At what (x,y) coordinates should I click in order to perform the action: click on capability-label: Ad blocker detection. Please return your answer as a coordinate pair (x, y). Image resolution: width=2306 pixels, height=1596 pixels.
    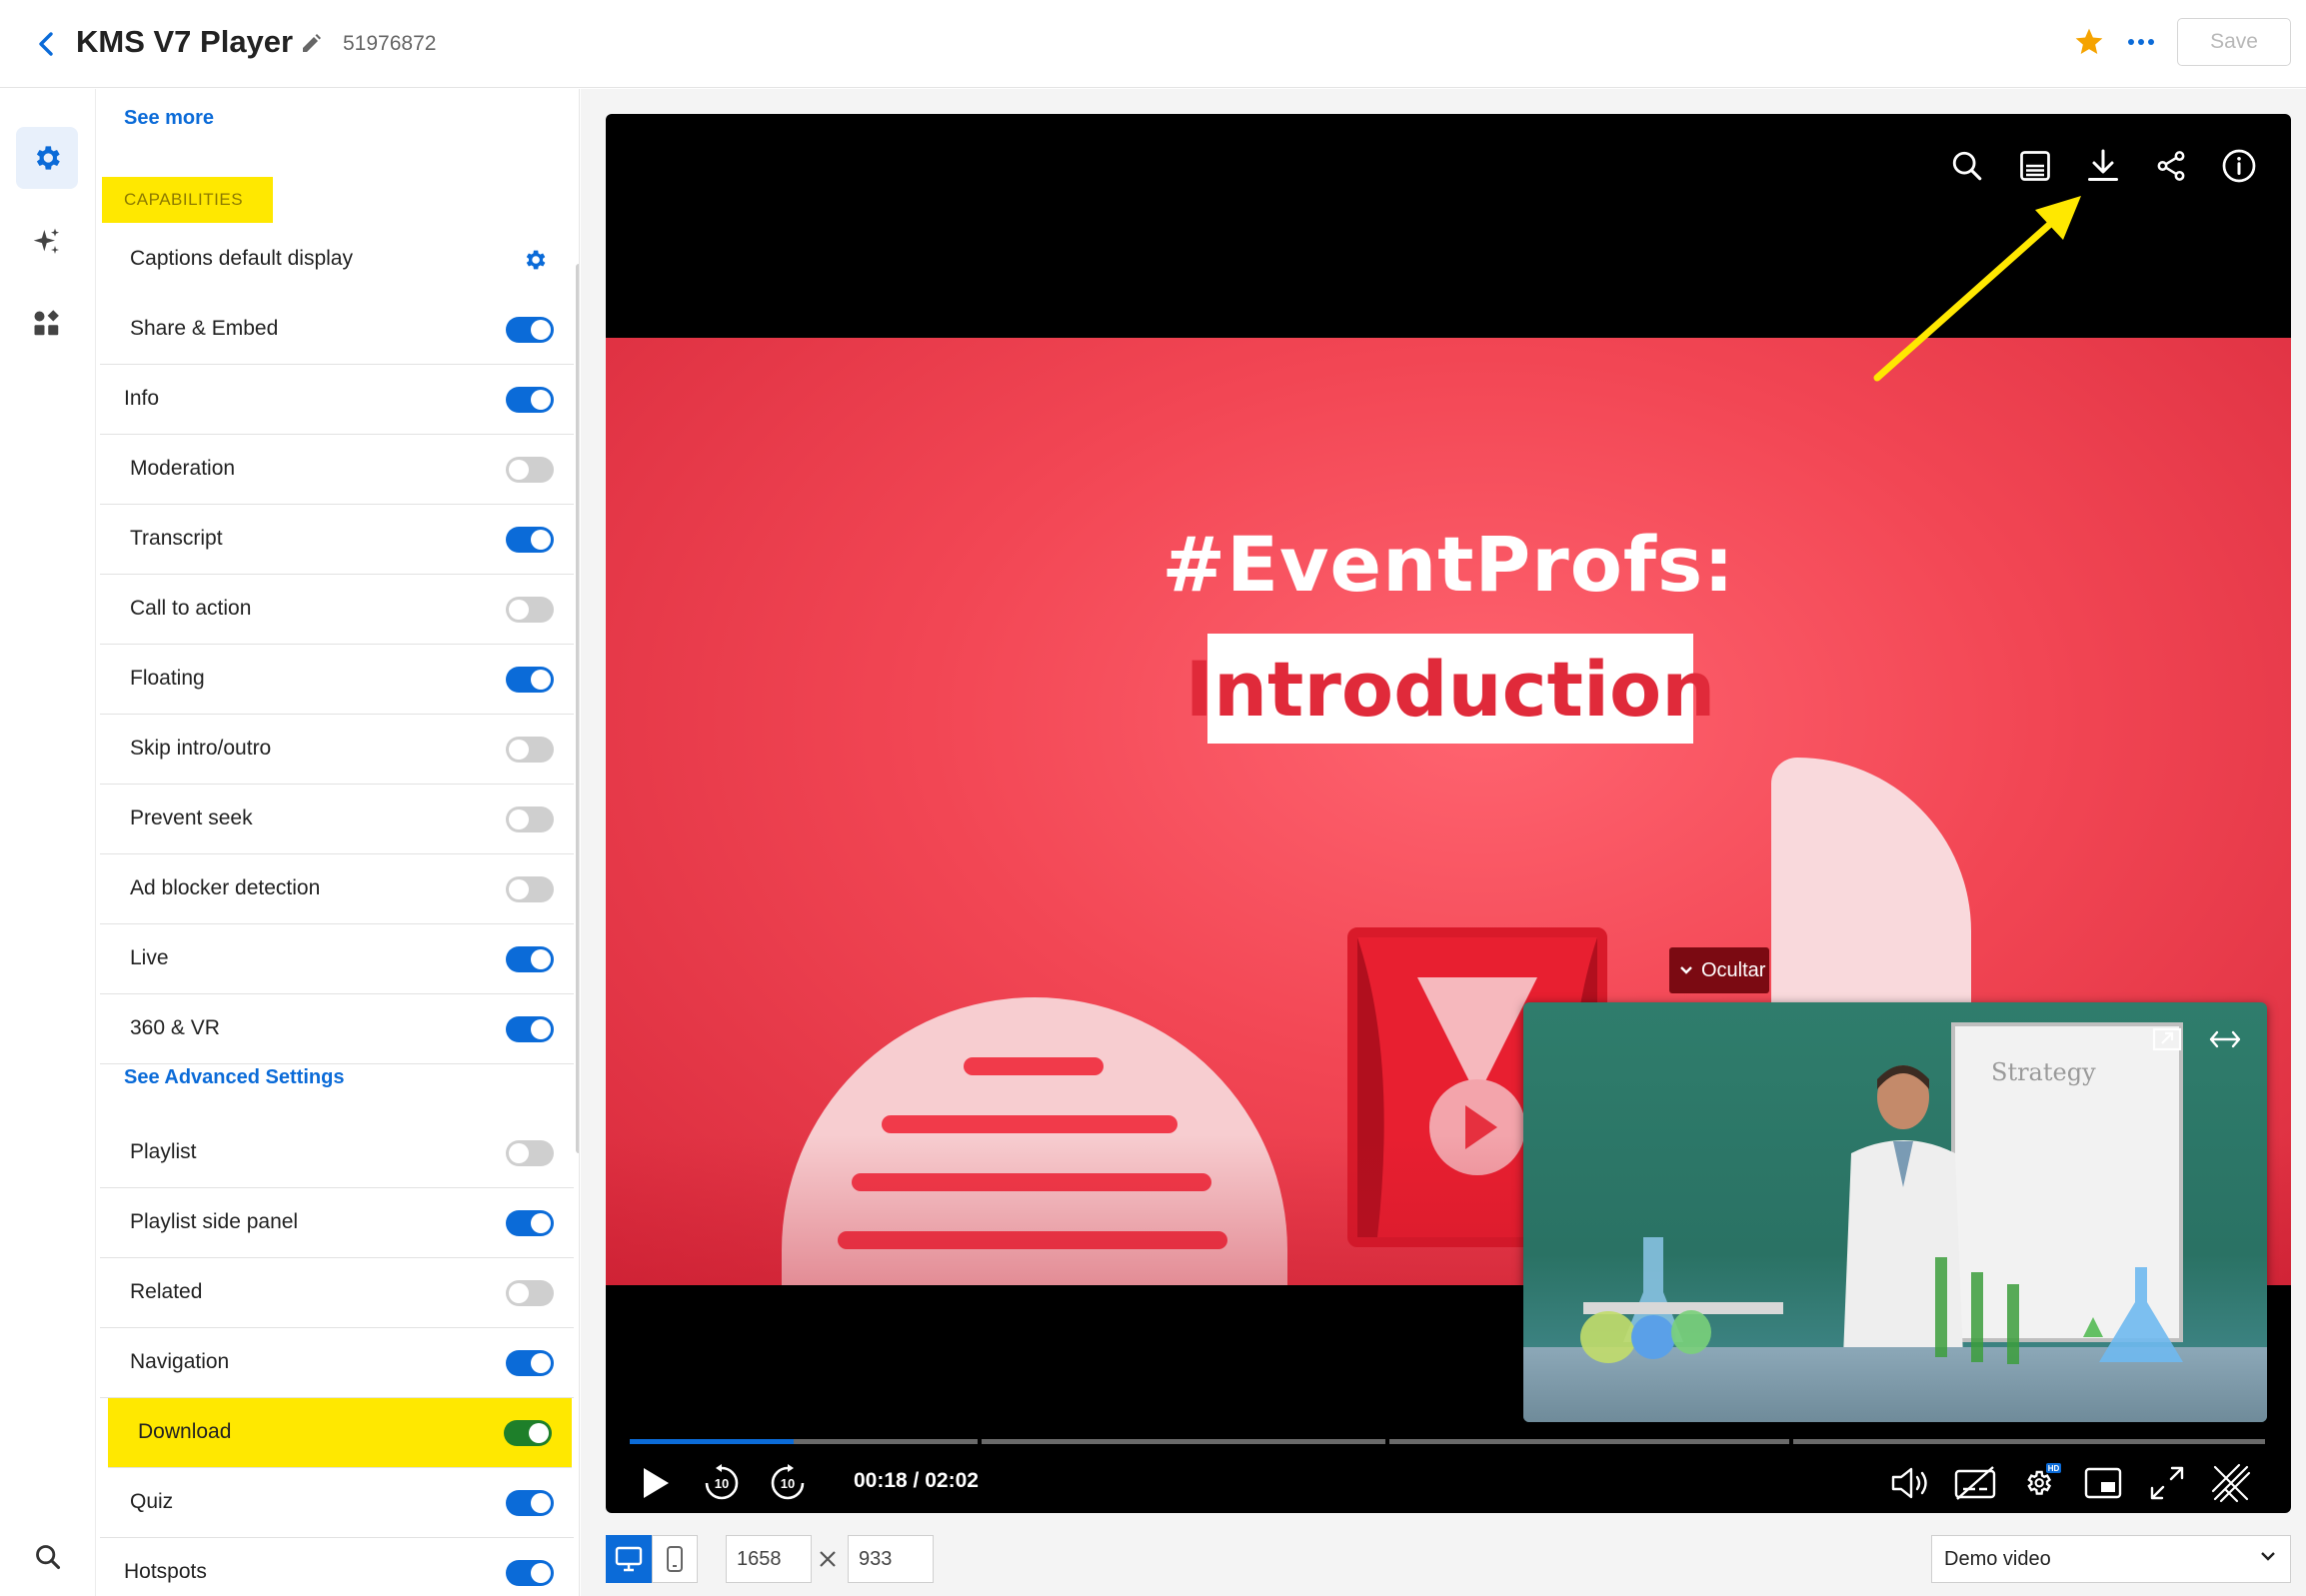
    Looking at the image, I should click on (226, 887).